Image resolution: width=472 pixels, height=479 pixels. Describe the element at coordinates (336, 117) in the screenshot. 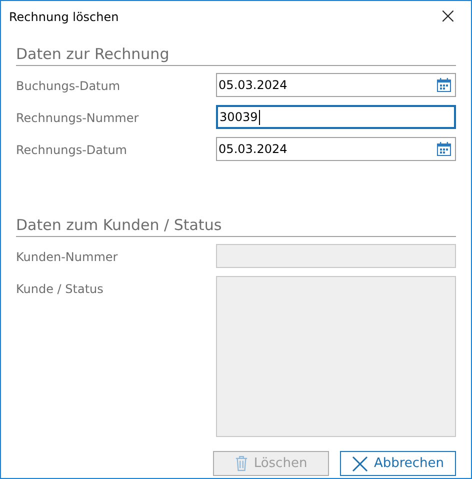

I see `input-field: 30039` at that location.